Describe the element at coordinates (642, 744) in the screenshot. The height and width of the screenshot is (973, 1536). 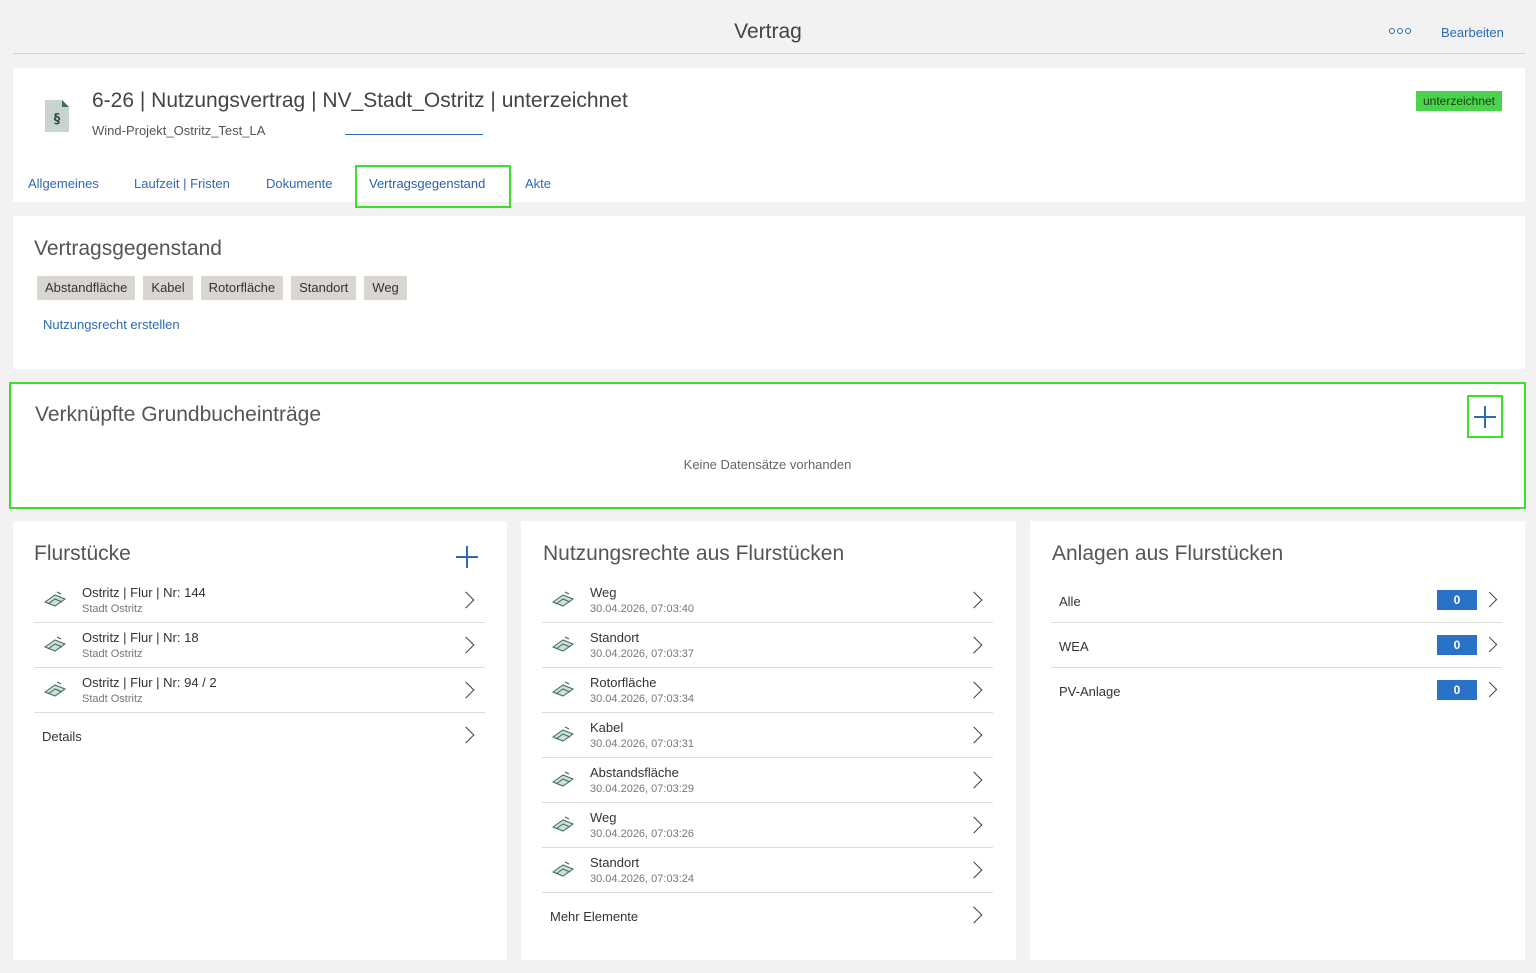
I see `item-timestamp: 30.04.2026, 07:03:31` at that location.